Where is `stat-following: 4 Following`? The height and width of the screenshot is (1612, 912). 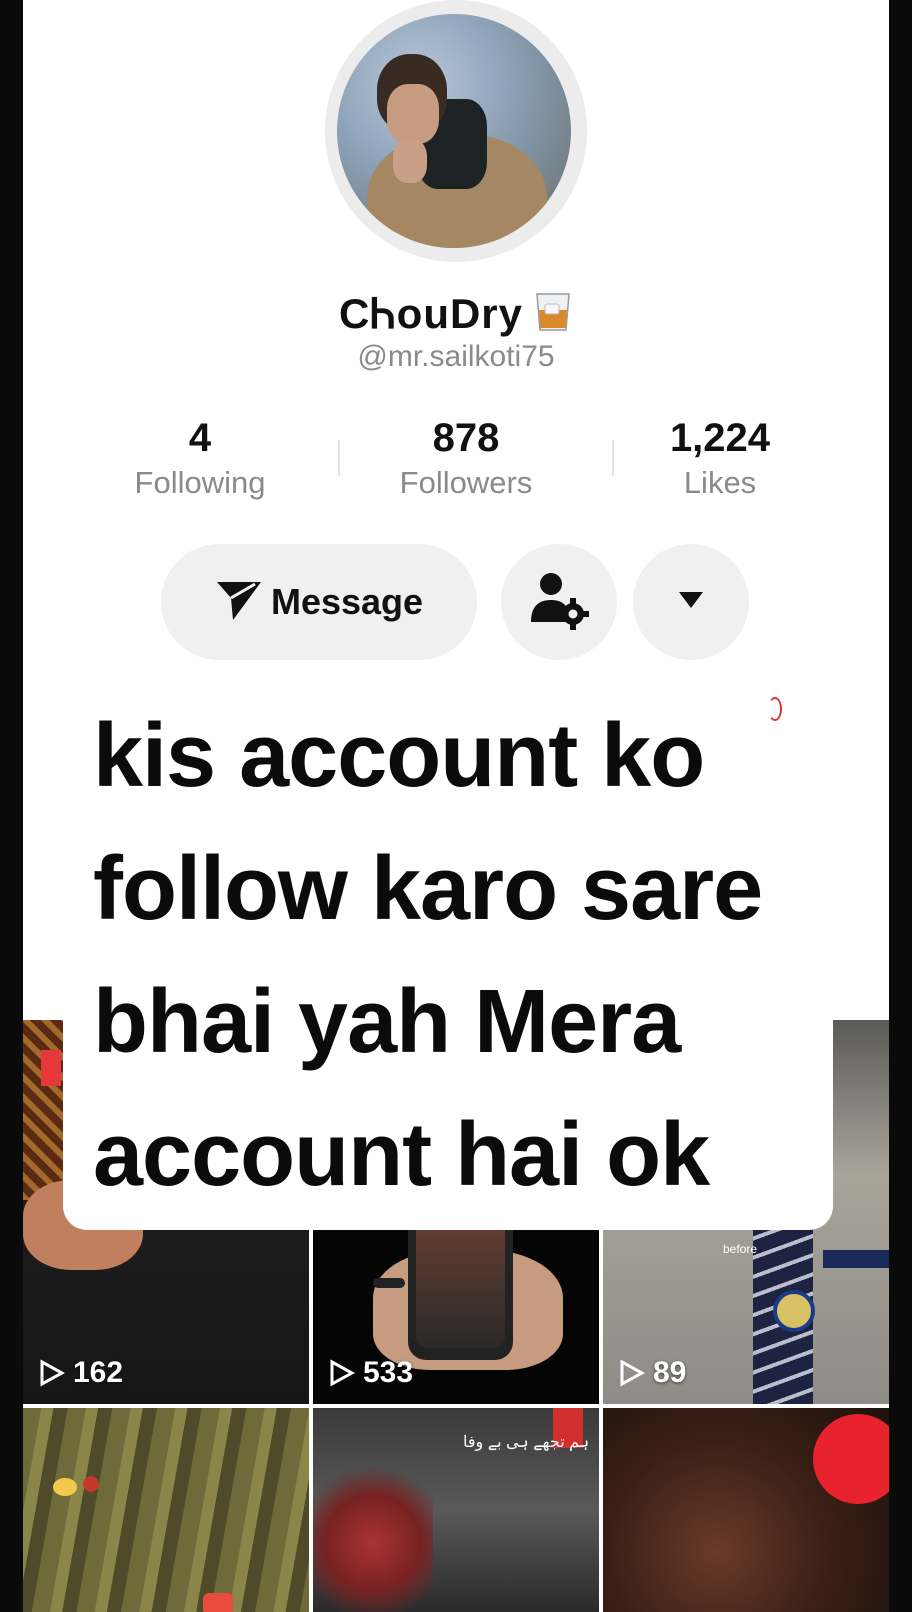
stat-following: 4 Following is located at coordinates (200, 459).